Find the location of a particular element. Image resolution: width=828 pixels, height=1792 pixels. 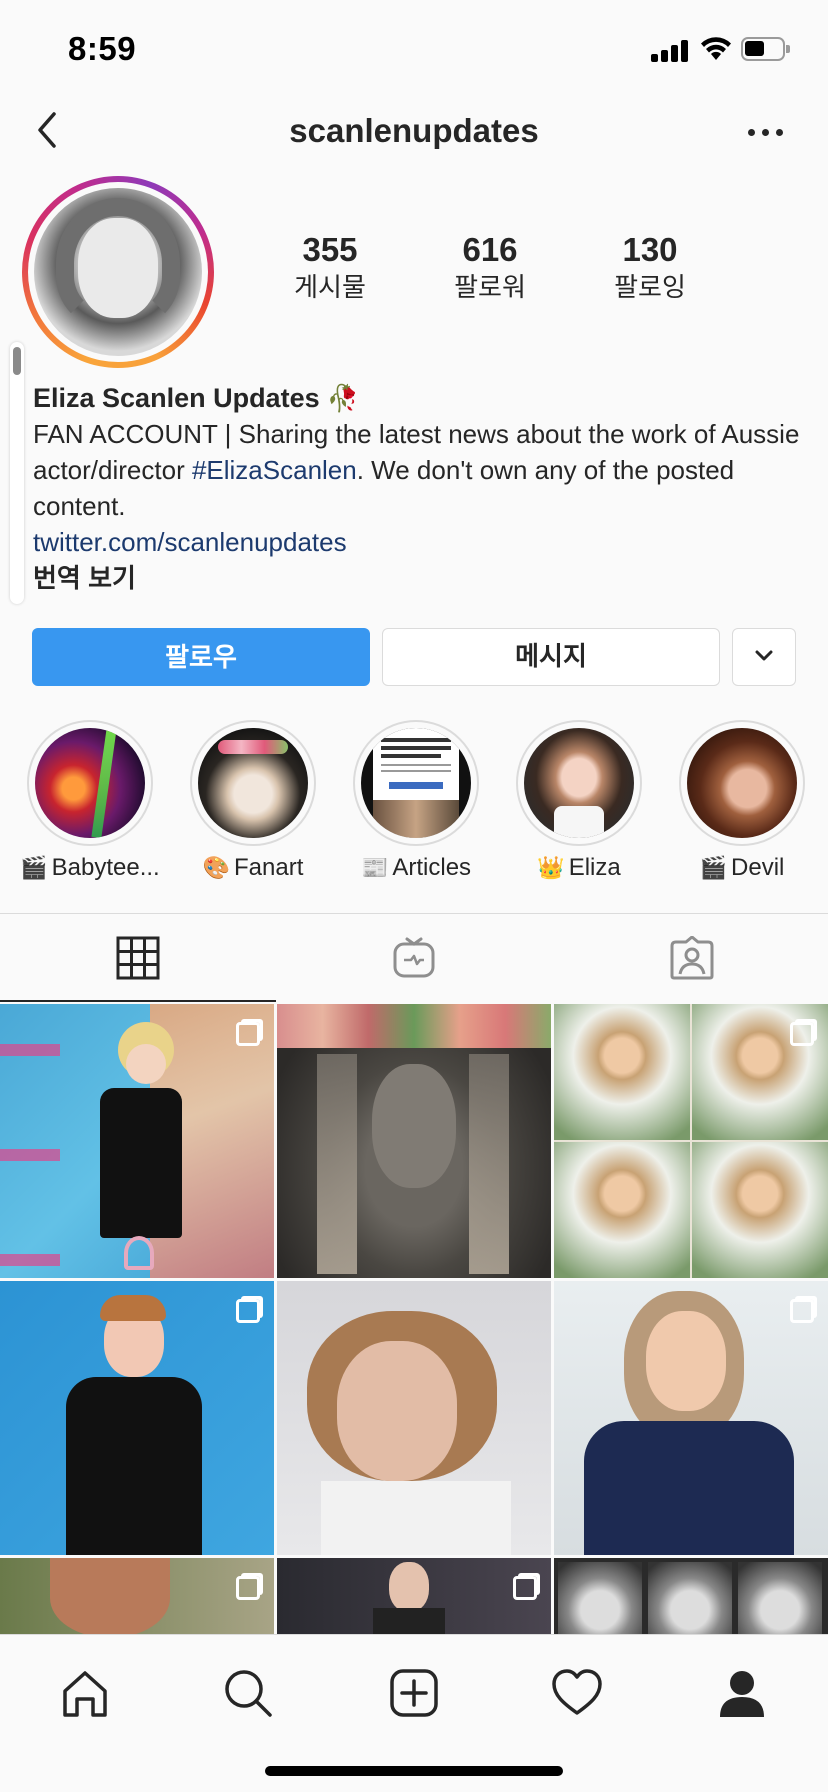

wifi-icon is located at coordinates (716, 48).